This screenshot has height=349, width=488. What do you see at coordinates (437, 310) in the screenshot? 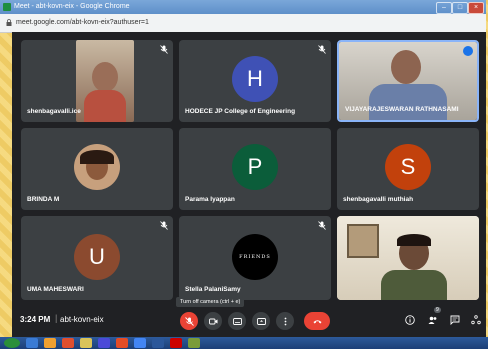
I see `participant-count-badge: 9` at bounding box center [437, 310].